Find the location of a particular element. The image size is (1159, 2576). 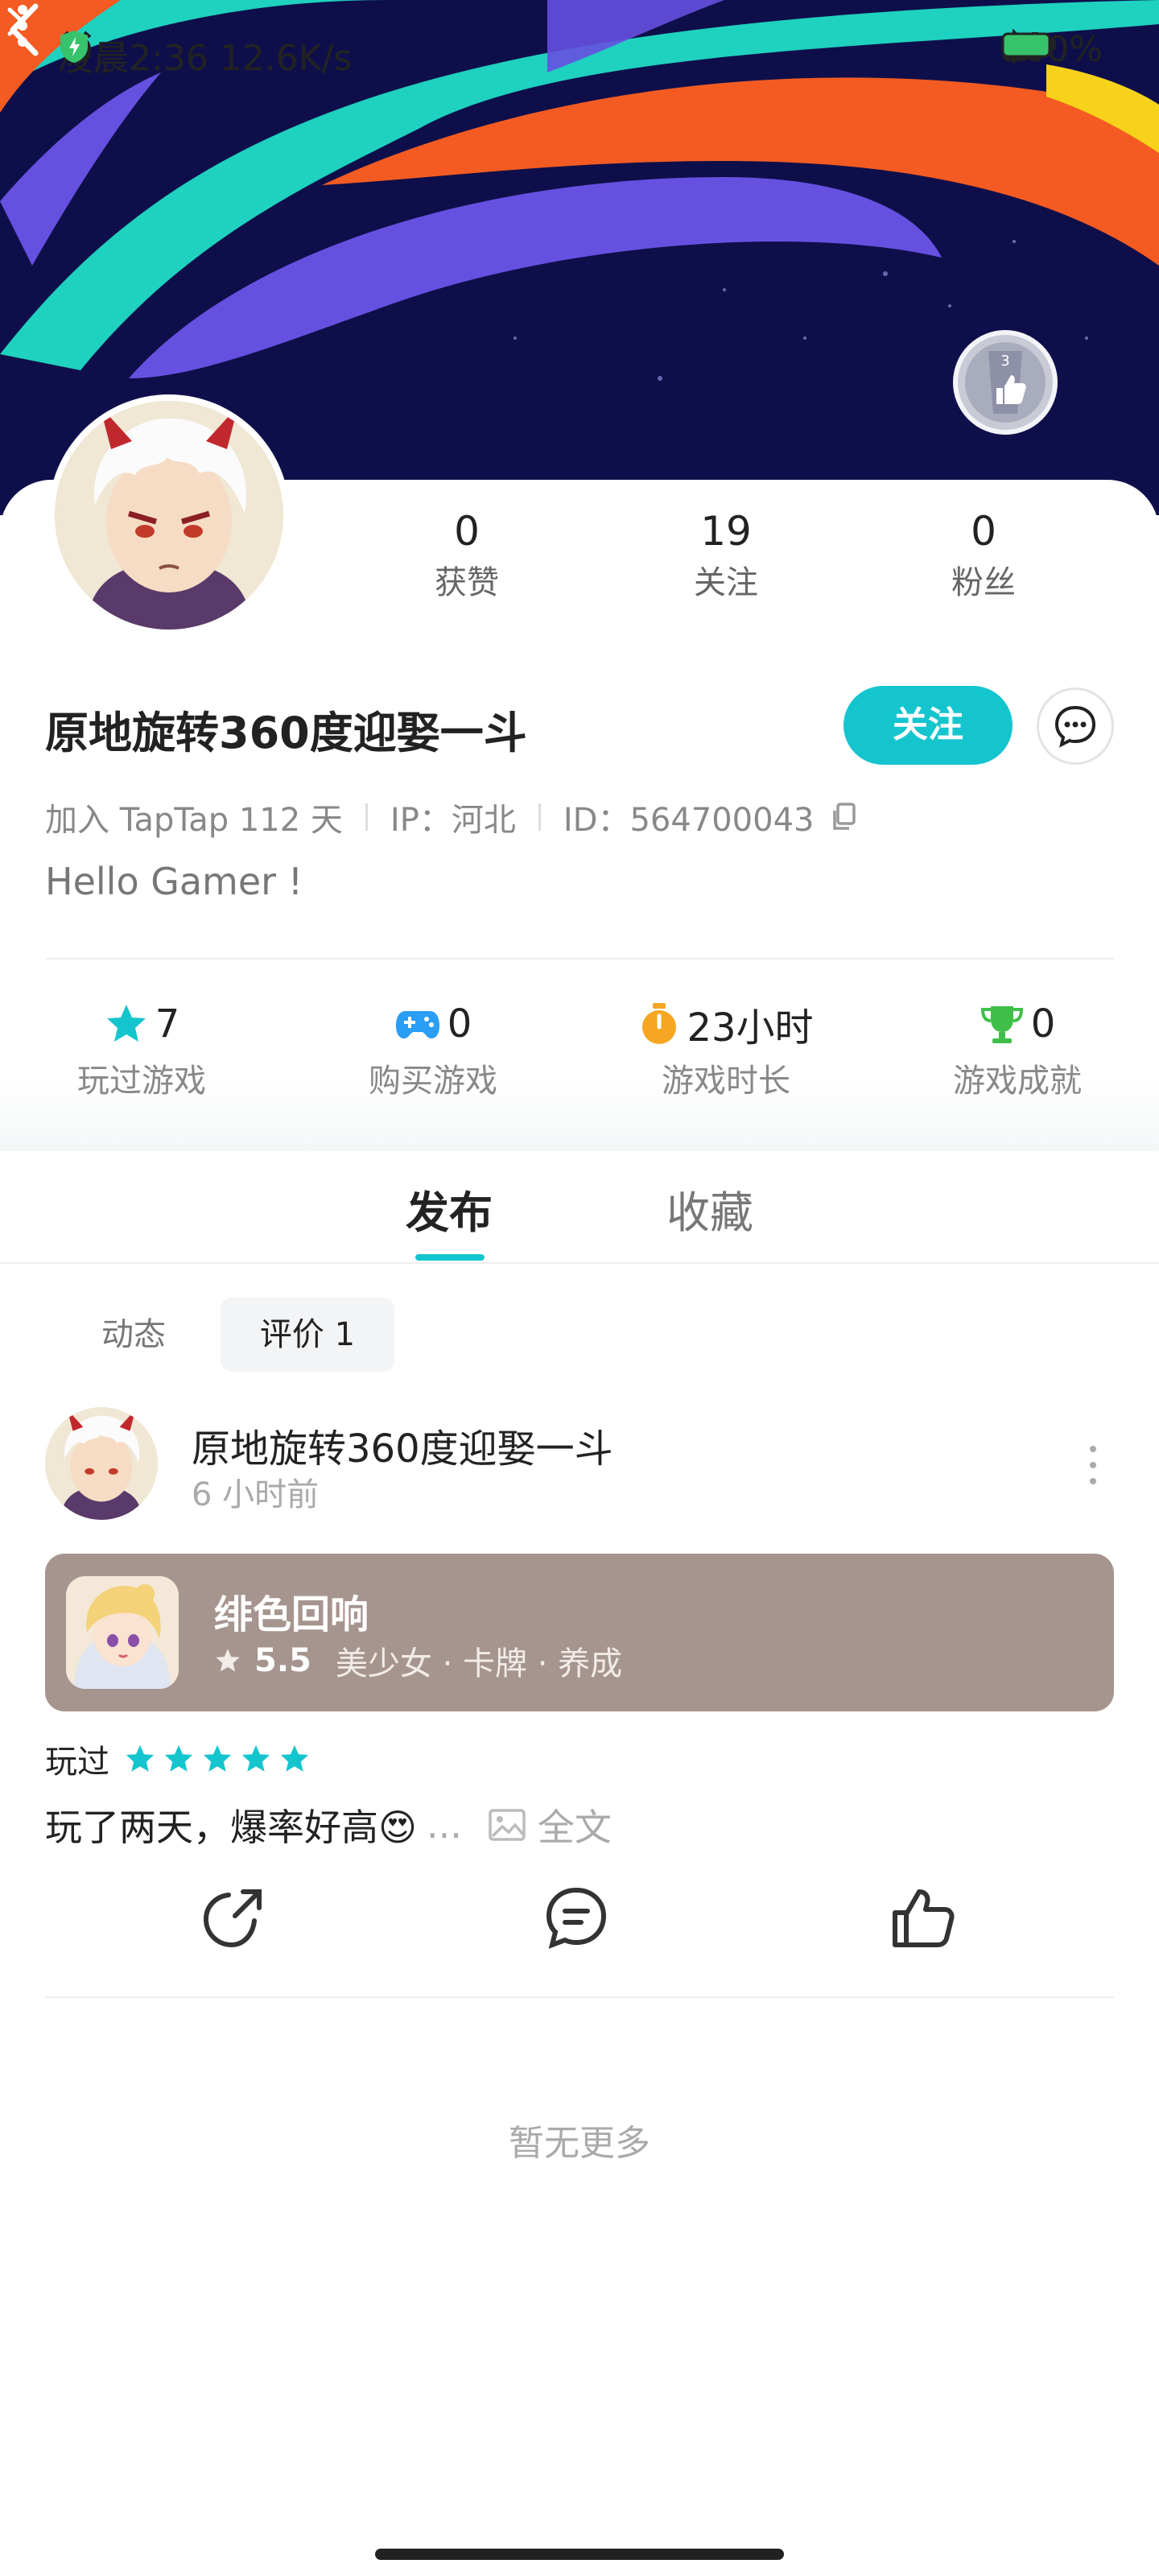

stopwatch-icon is located at coordinates (659, 1023).